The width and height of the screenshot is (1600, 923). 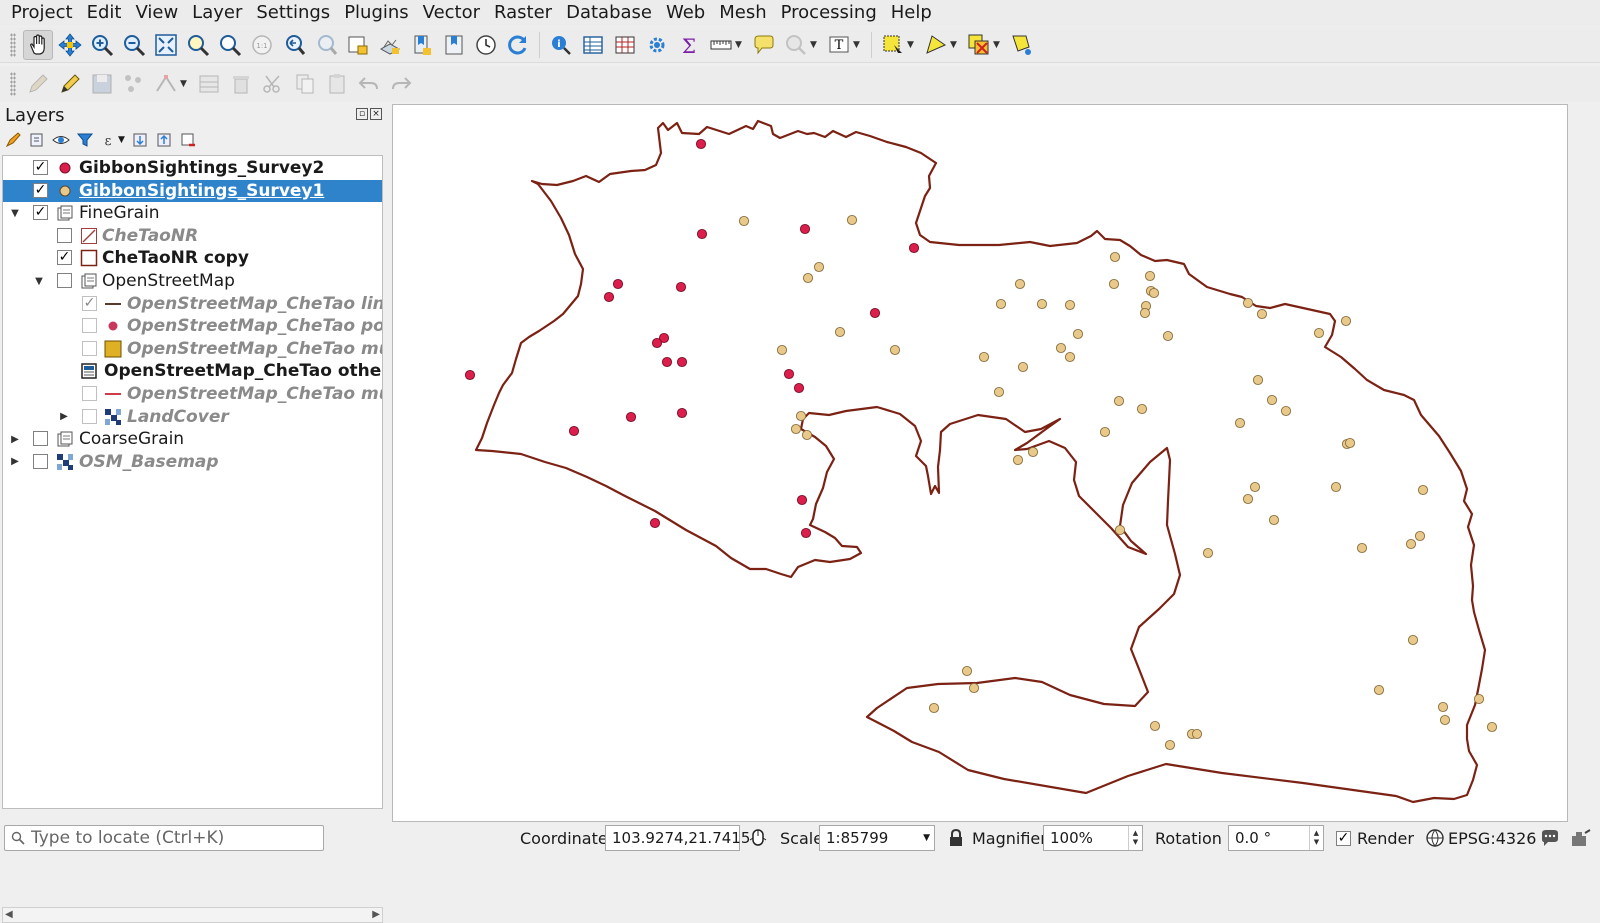 I want to click on layer-row: ▼ OpenStreetMap, so click(x=192, y=281).